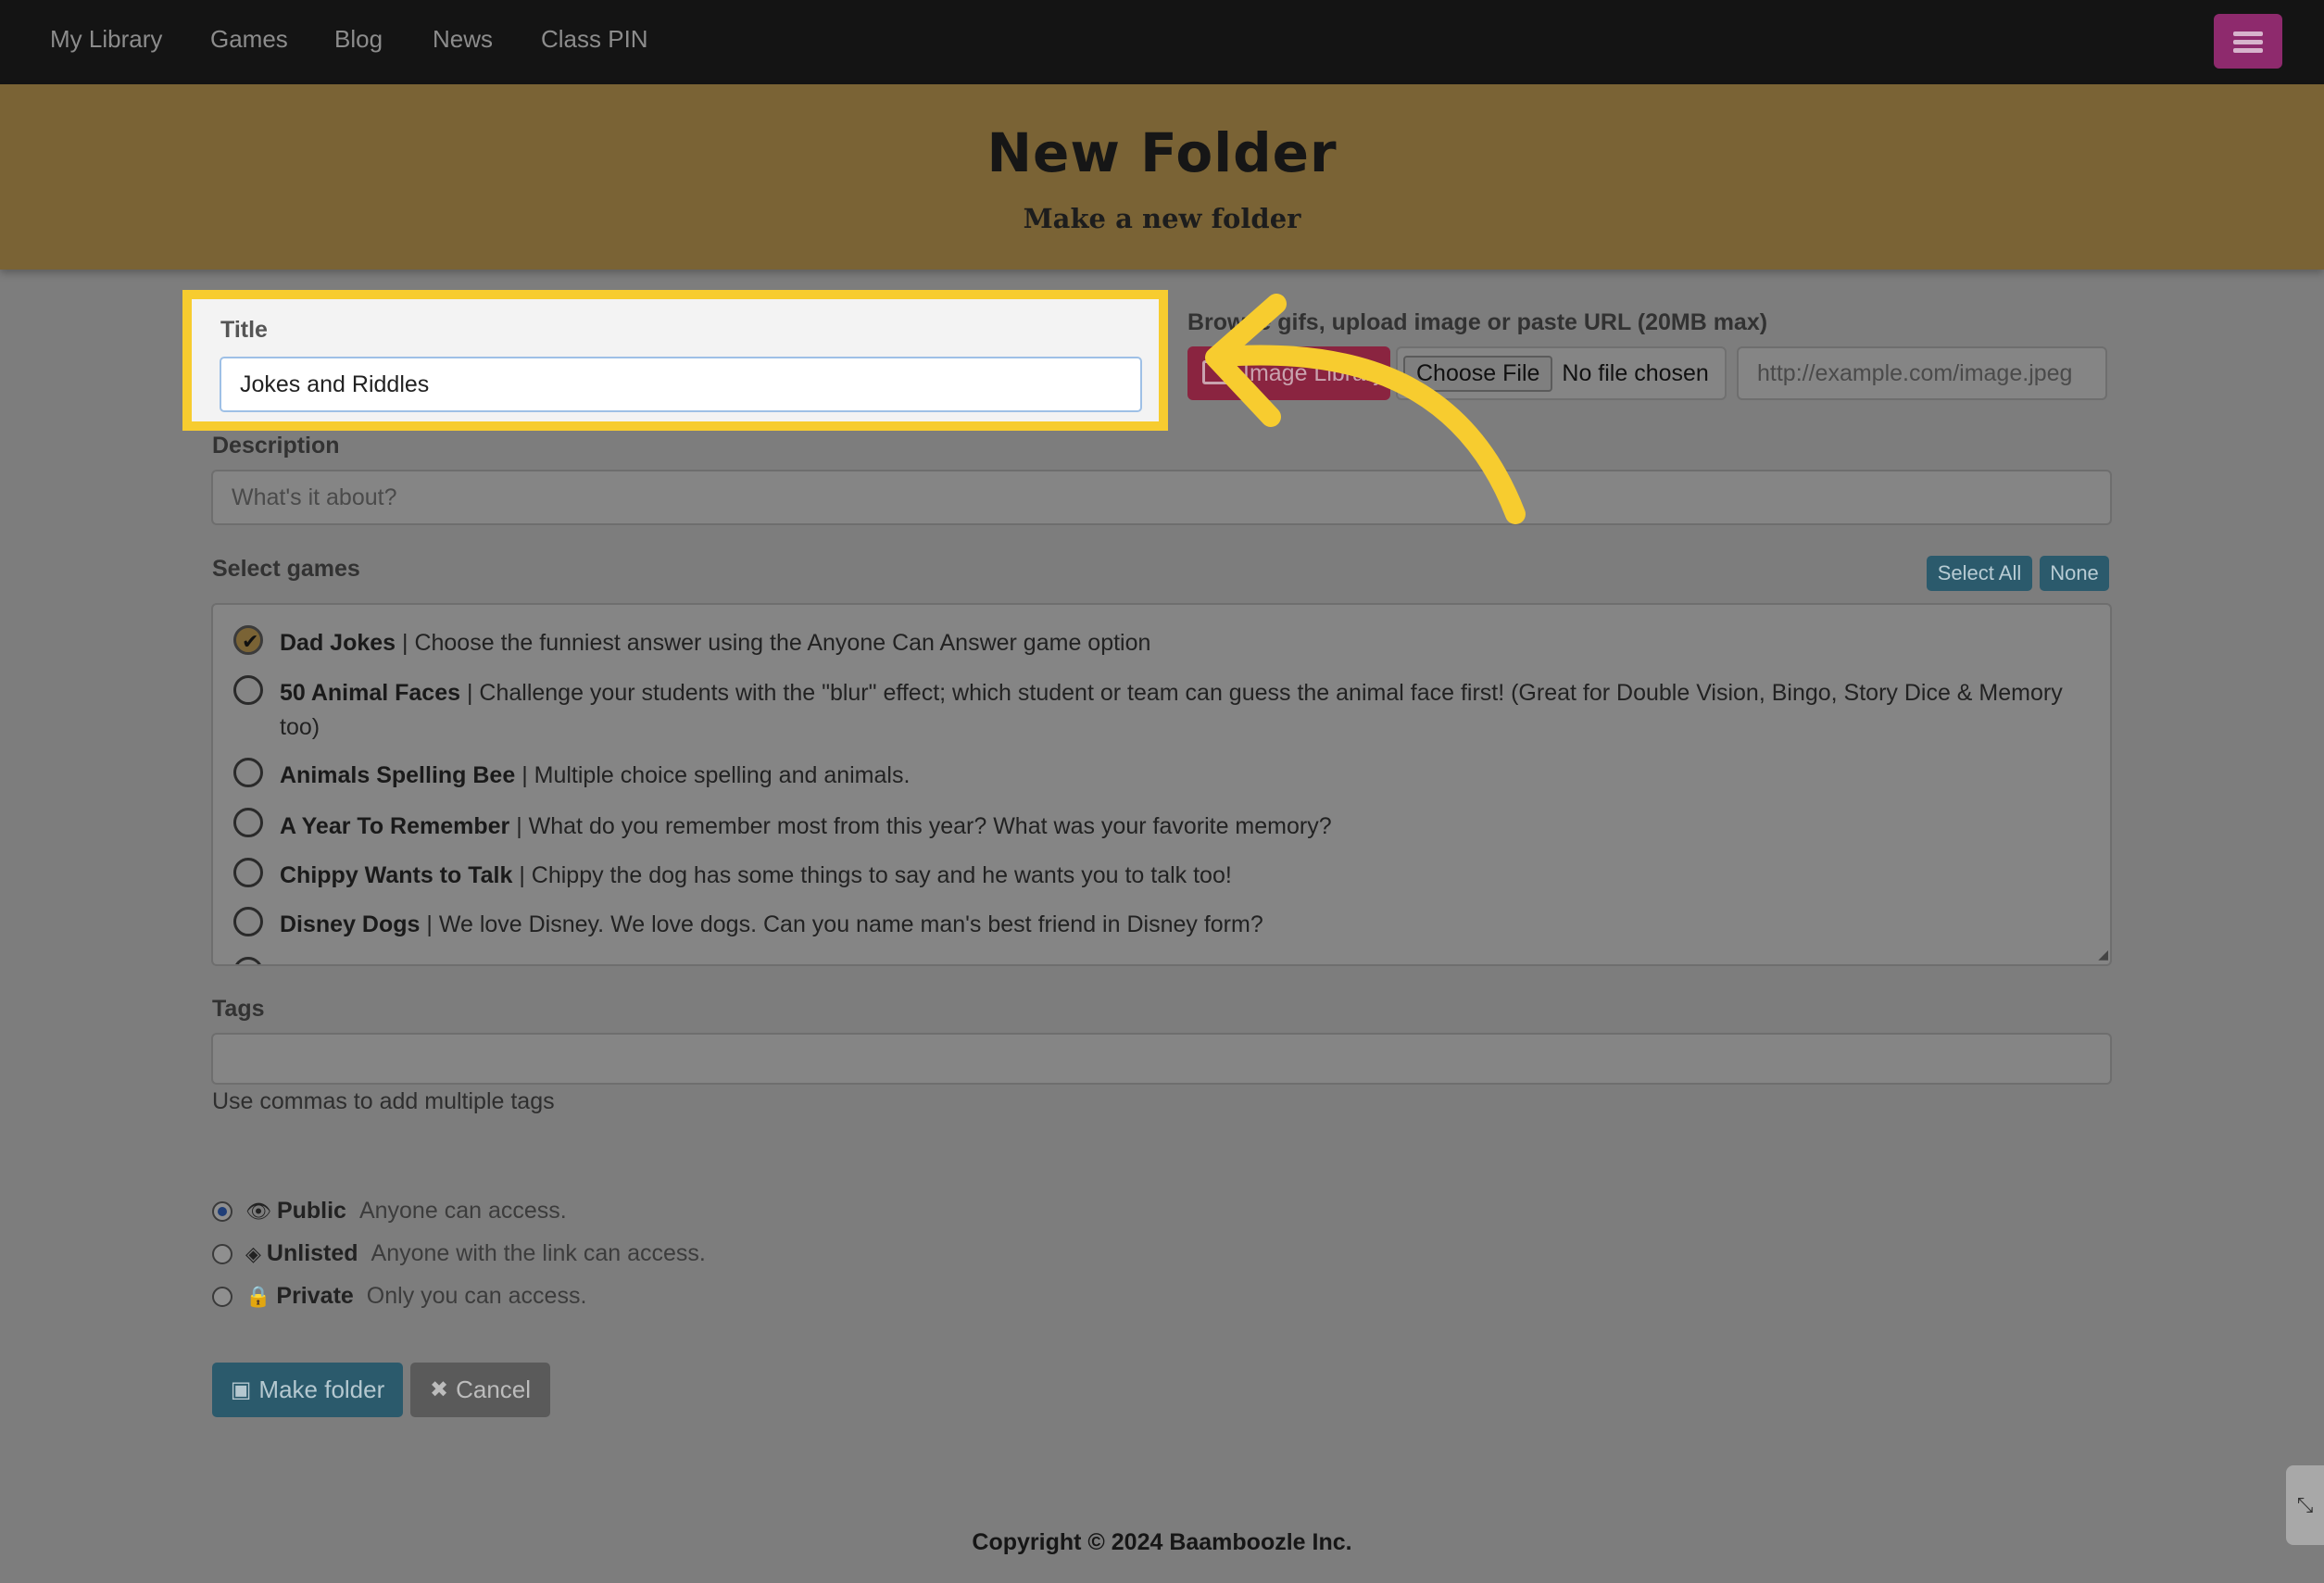  I want to click on game-checkbox-disney-dogs, so click(248, 921).